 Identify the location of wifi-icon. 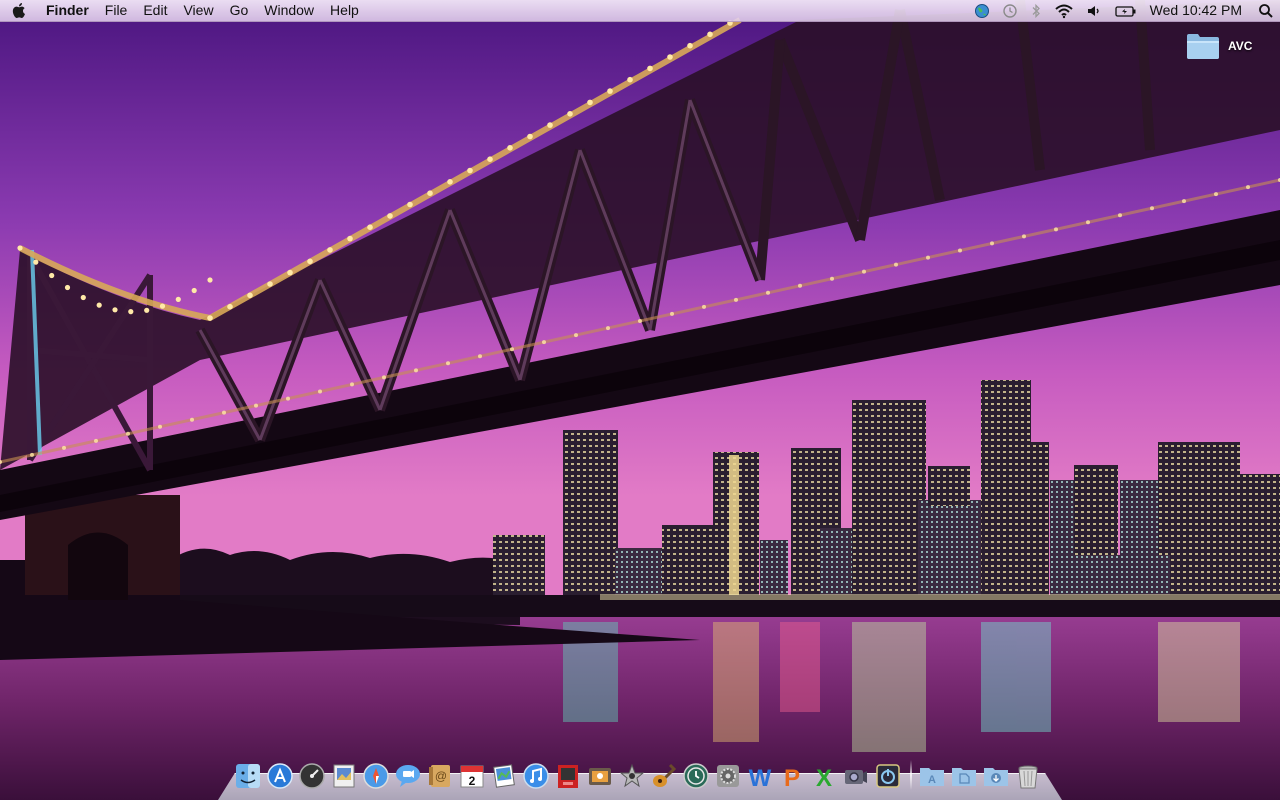
(1064, 10).